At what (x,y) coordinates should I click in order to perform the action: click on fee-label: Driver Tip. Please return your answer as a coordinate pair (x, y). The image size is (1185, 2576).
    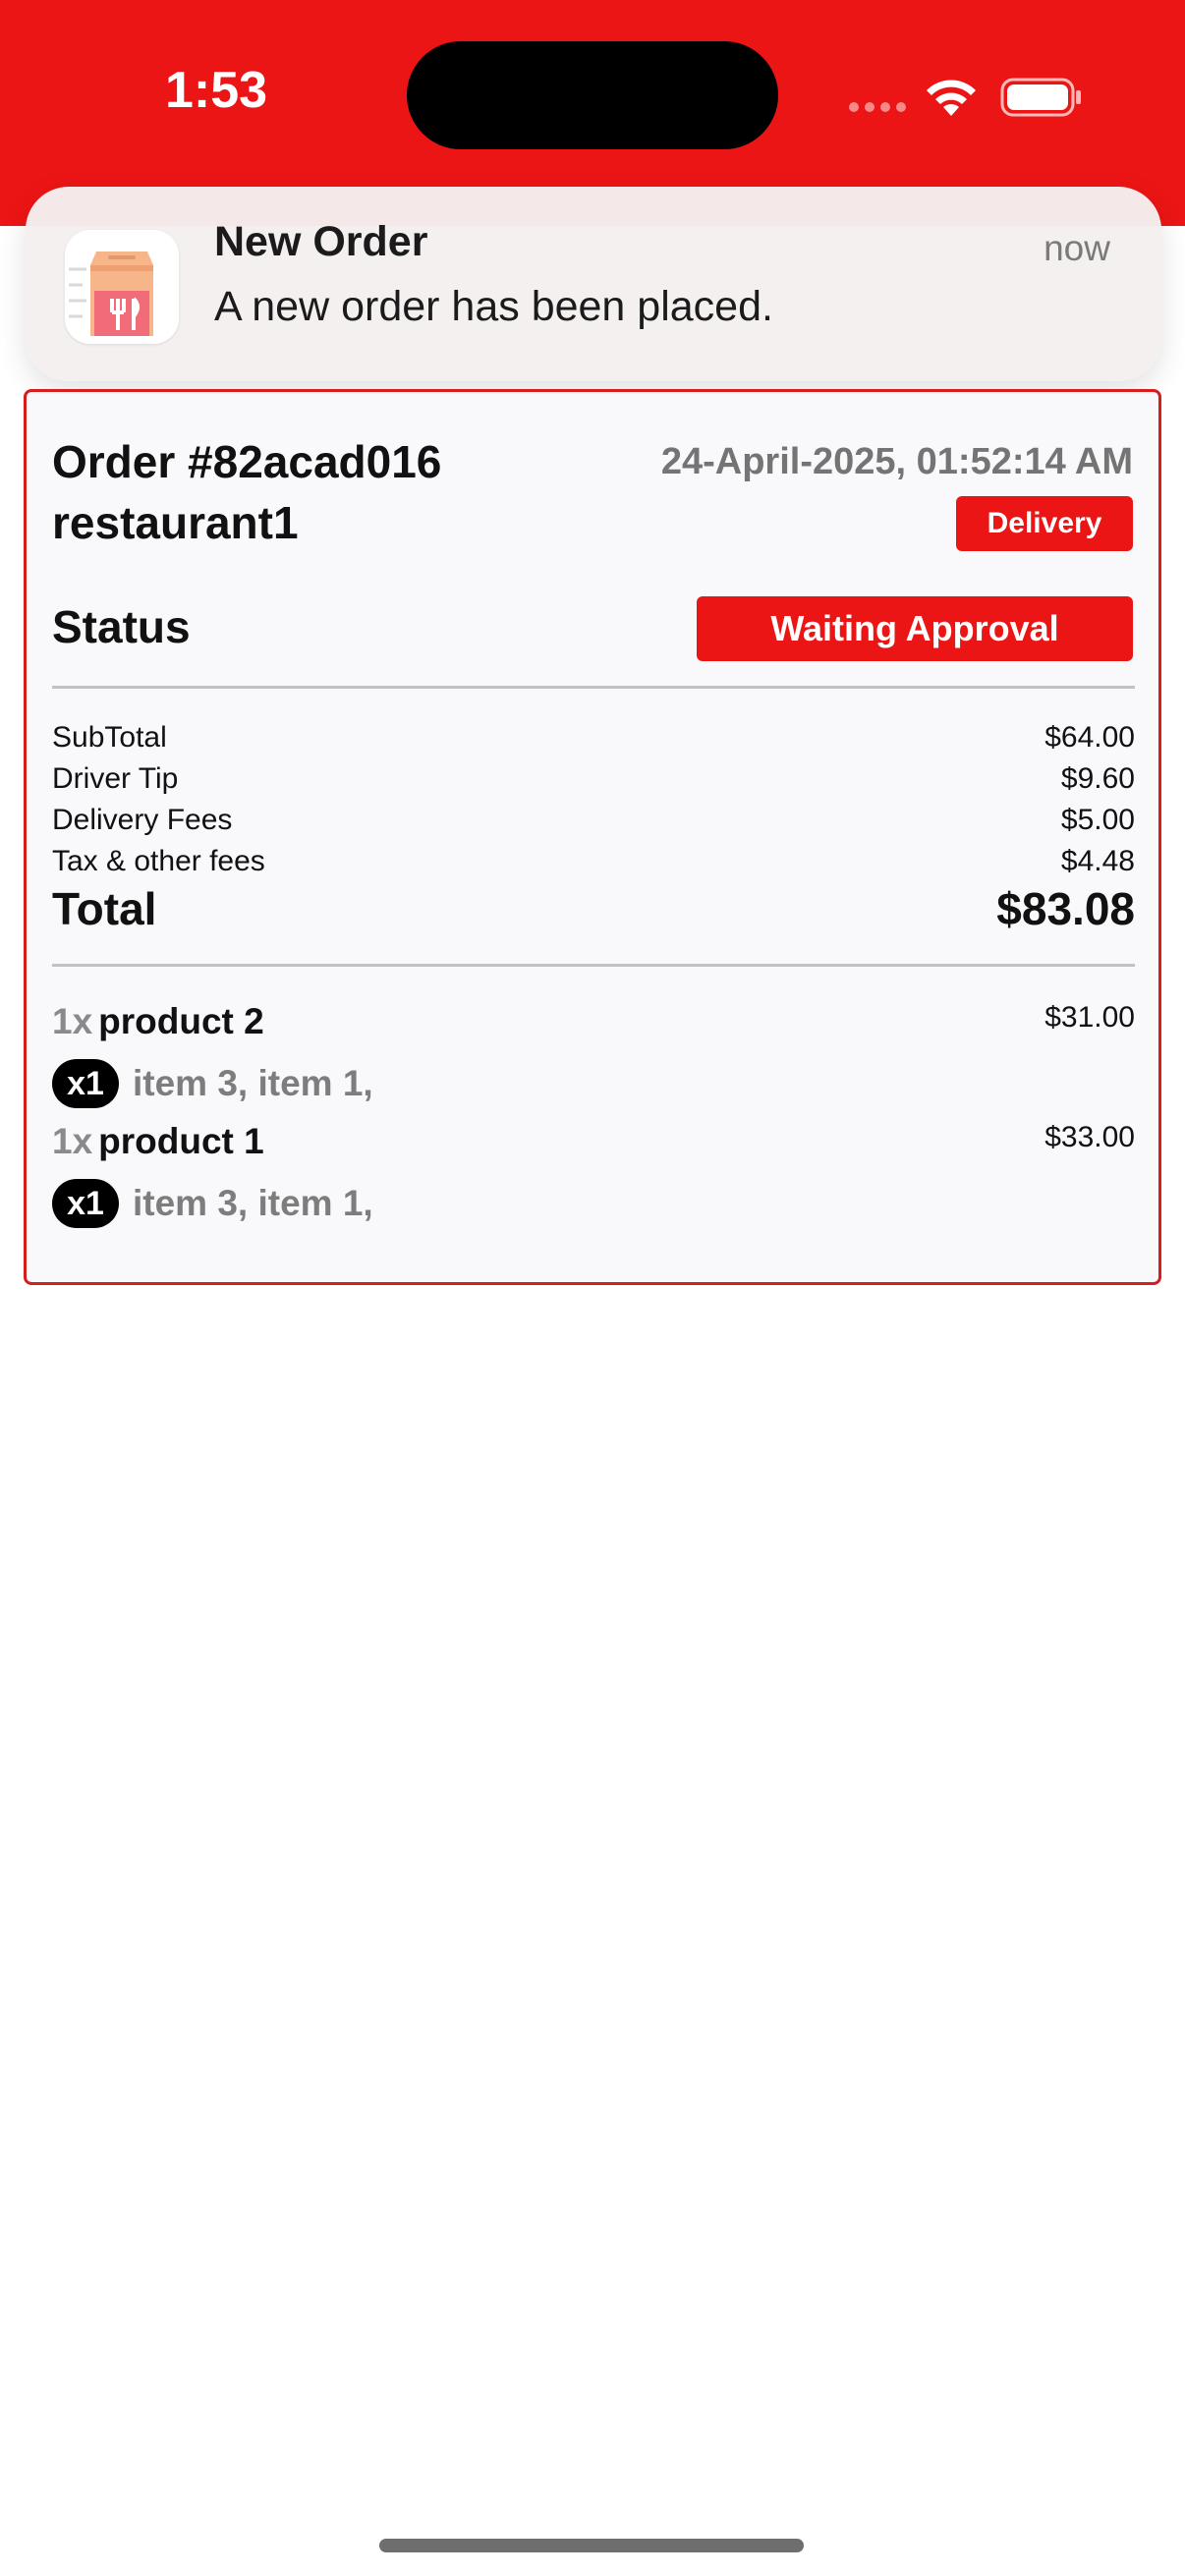
    Looking at the image, I should click on (116, 778).